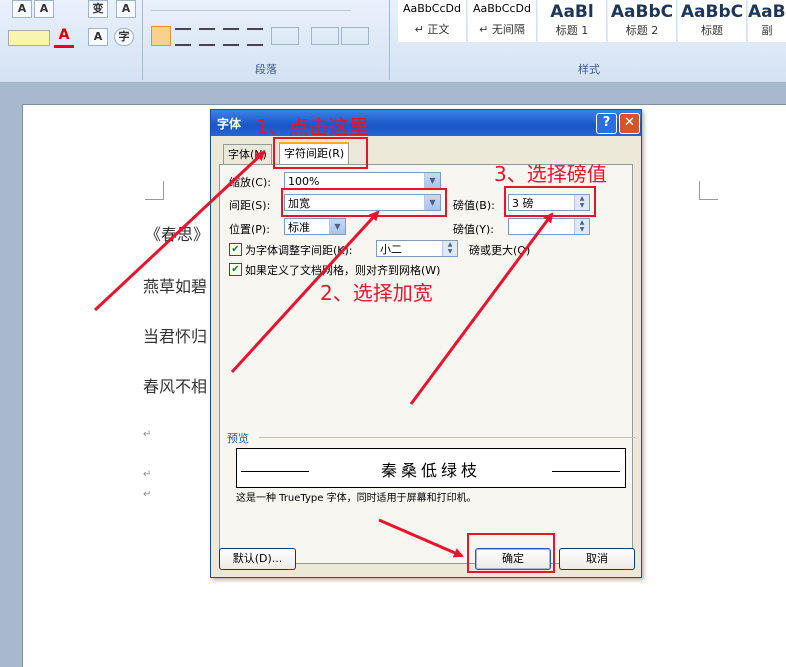 The width and height of the screenshot is (786, 667). Describe the element at coordinates (179, 231) in the screenshot. I see `arrow-to-tab` at that location.